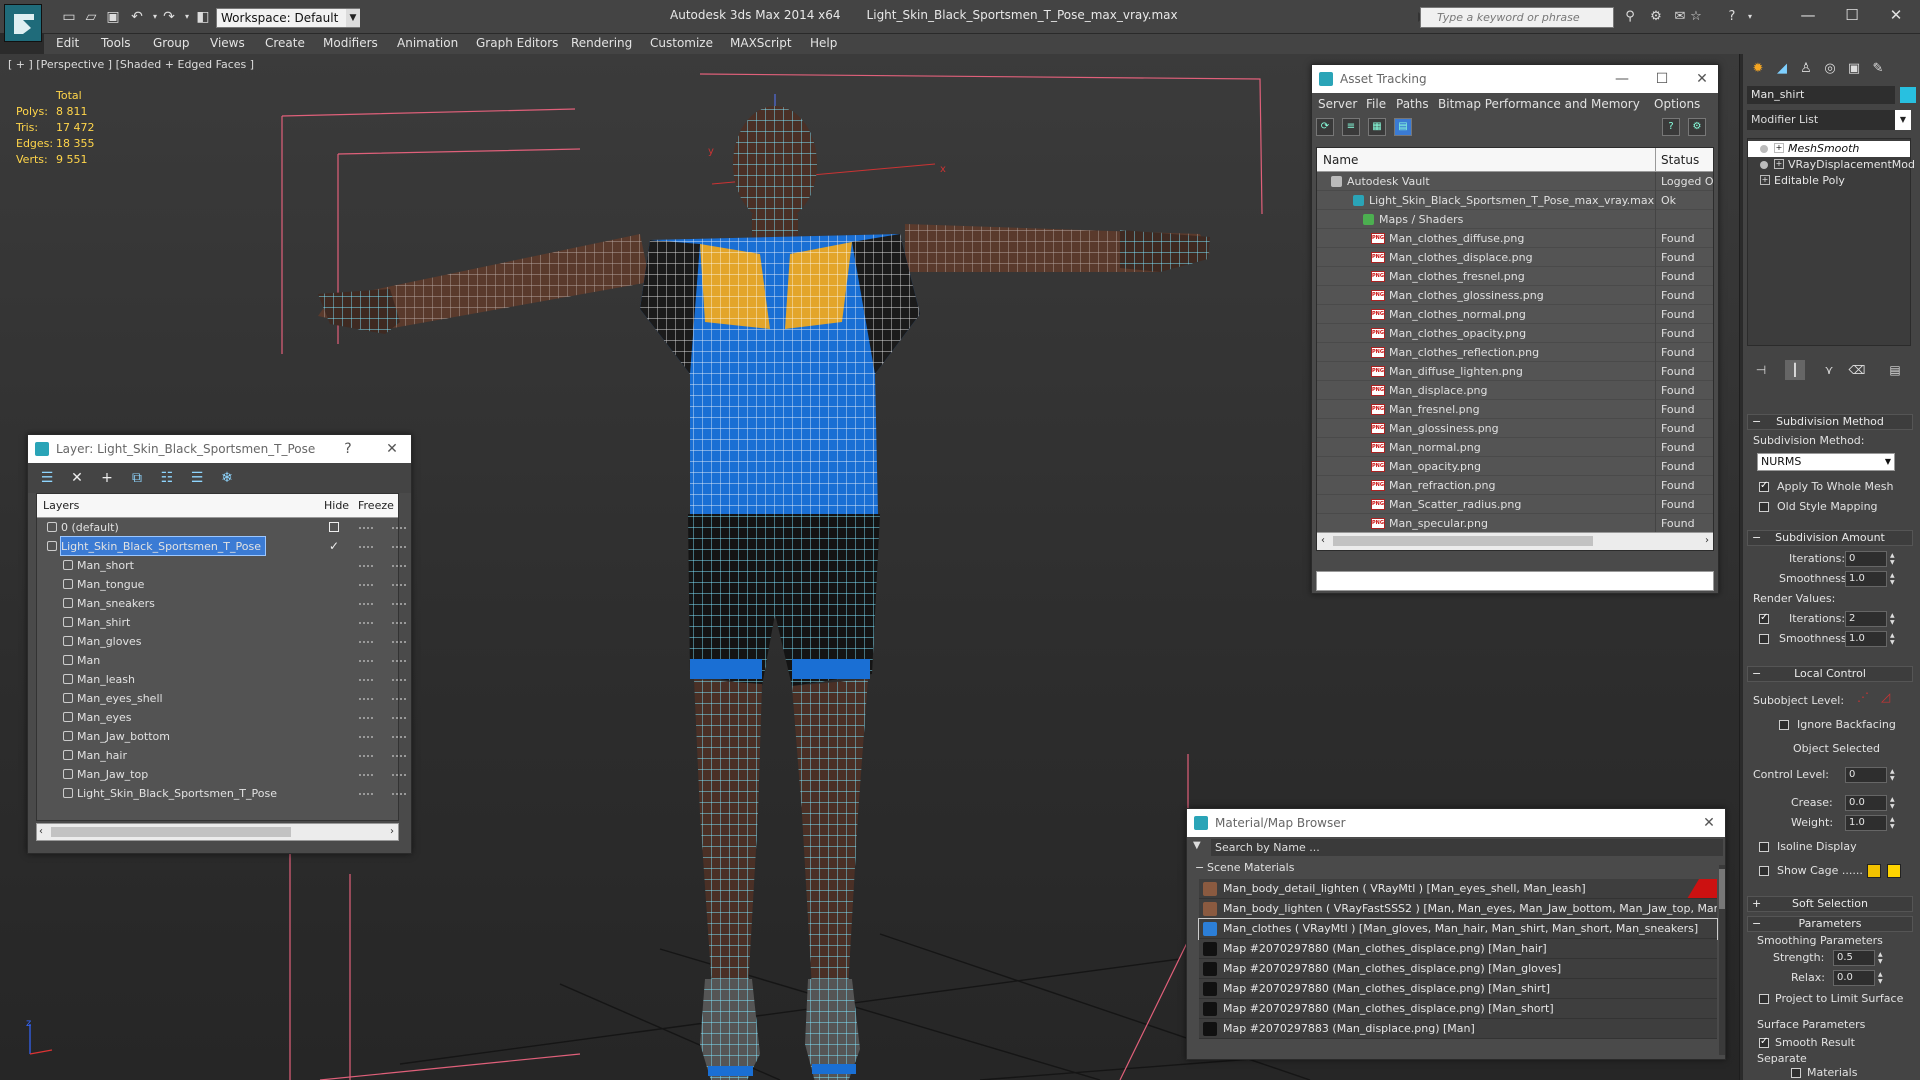 This screenshot has height=1080, width=1920. What do you see at coordinates (1795, 370) in the screenshot?
I see `show-end-result-icon: ┃` at bounding box center [1795, 370].